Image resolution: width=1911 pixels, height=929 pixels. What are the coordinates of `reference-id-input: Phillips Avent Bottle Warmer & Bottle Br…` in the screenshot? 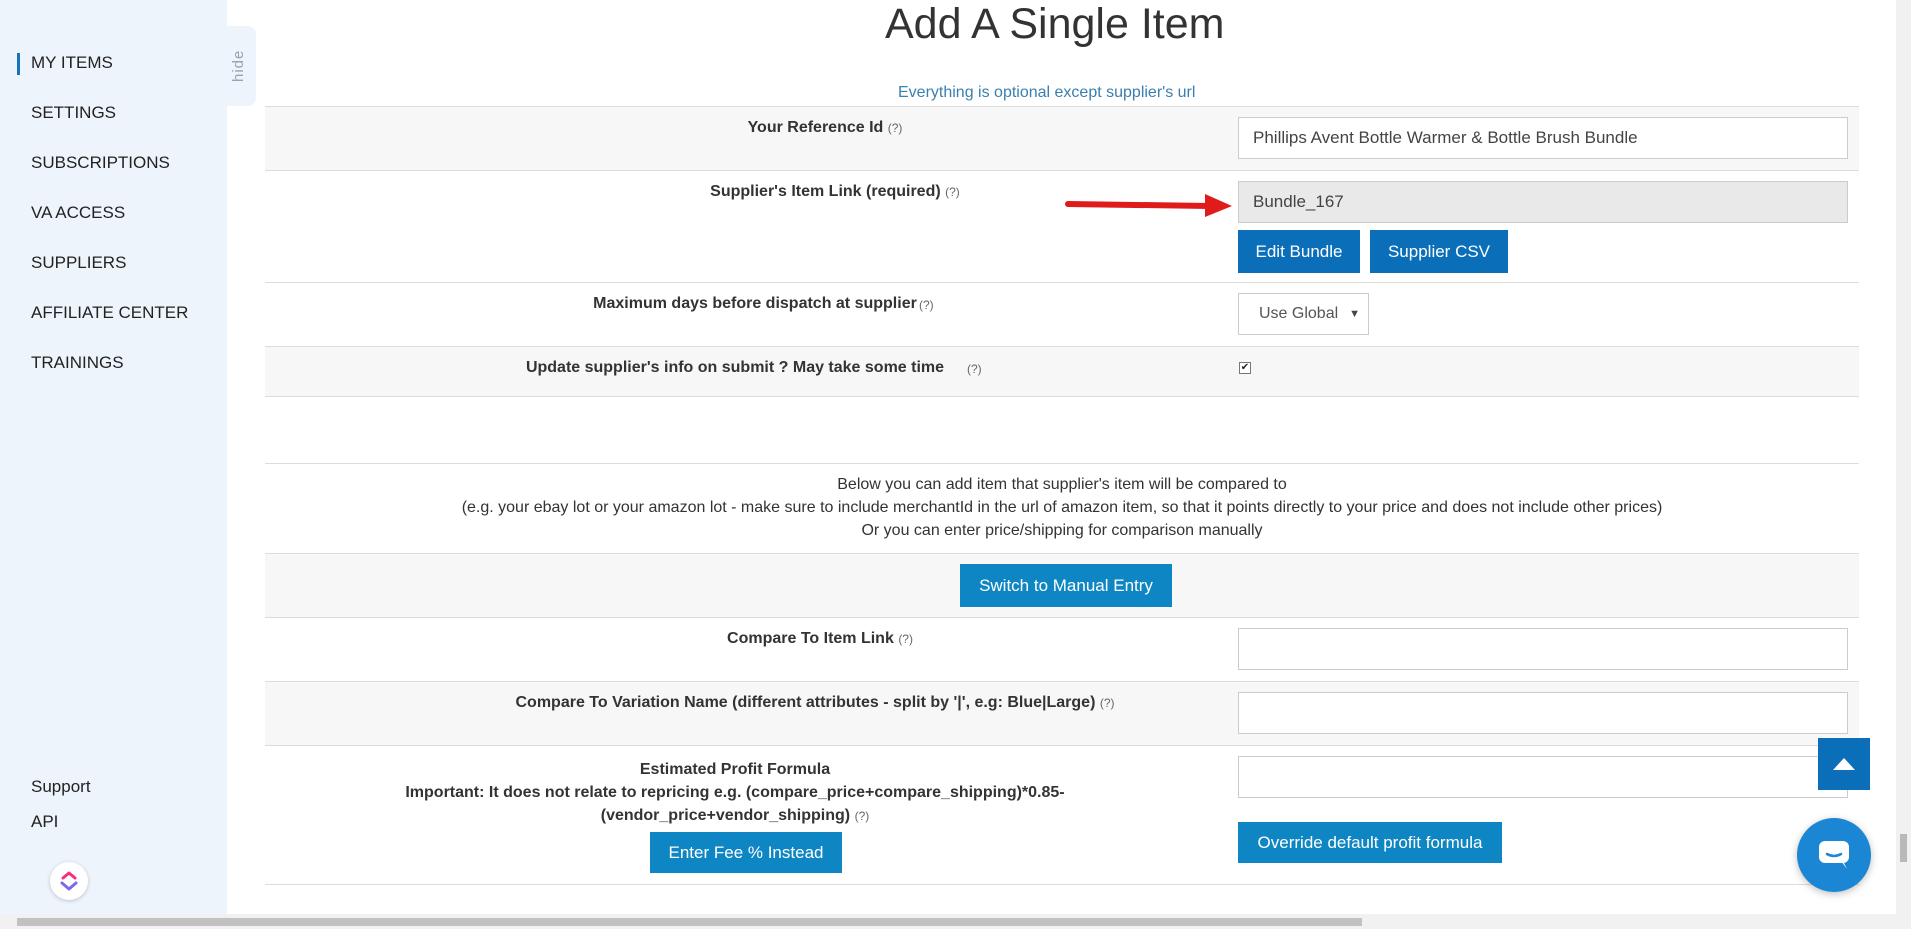 It's located at (1543, 138).